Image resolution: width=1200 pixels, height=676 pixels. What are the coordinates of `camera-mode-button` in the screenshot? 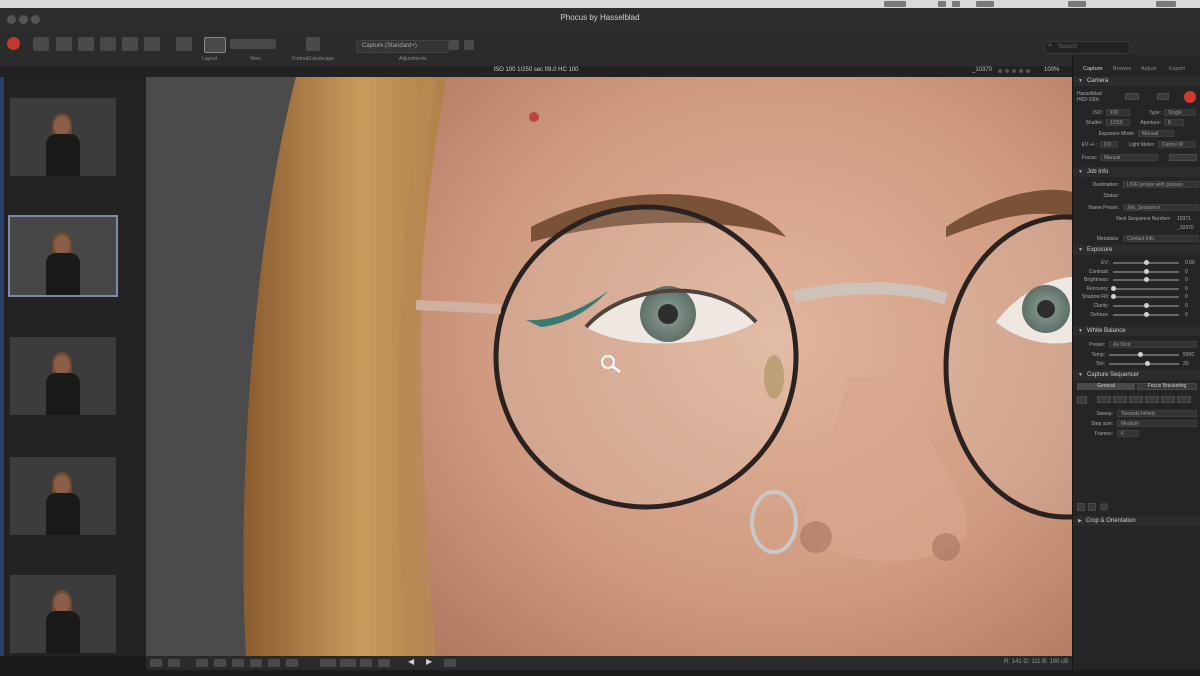 It's located at (1132, 96).